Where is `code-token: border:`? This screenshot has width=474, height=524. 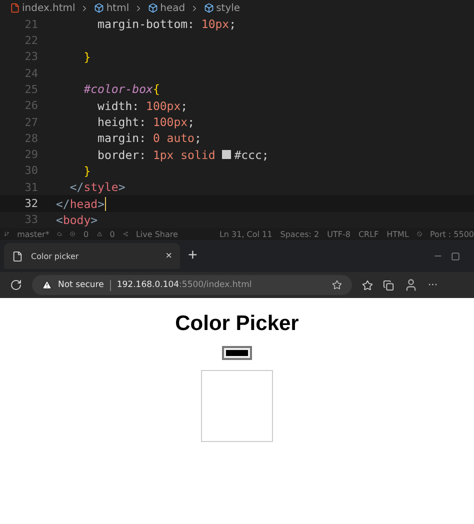
code-token: border: is located at coordinates (122, 155).